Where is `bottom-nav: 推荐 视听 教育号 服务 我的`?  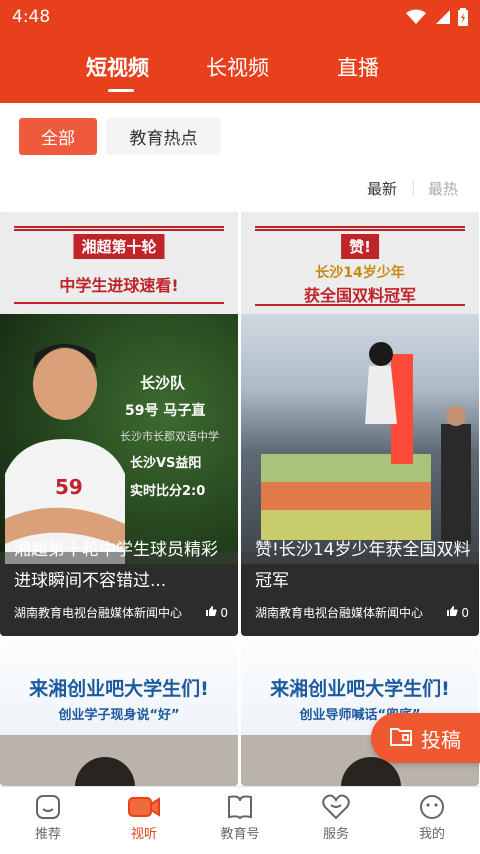 bottom-nav: 推荐 视听 教育号 服务 我的 is located at coordinates (240, 820).